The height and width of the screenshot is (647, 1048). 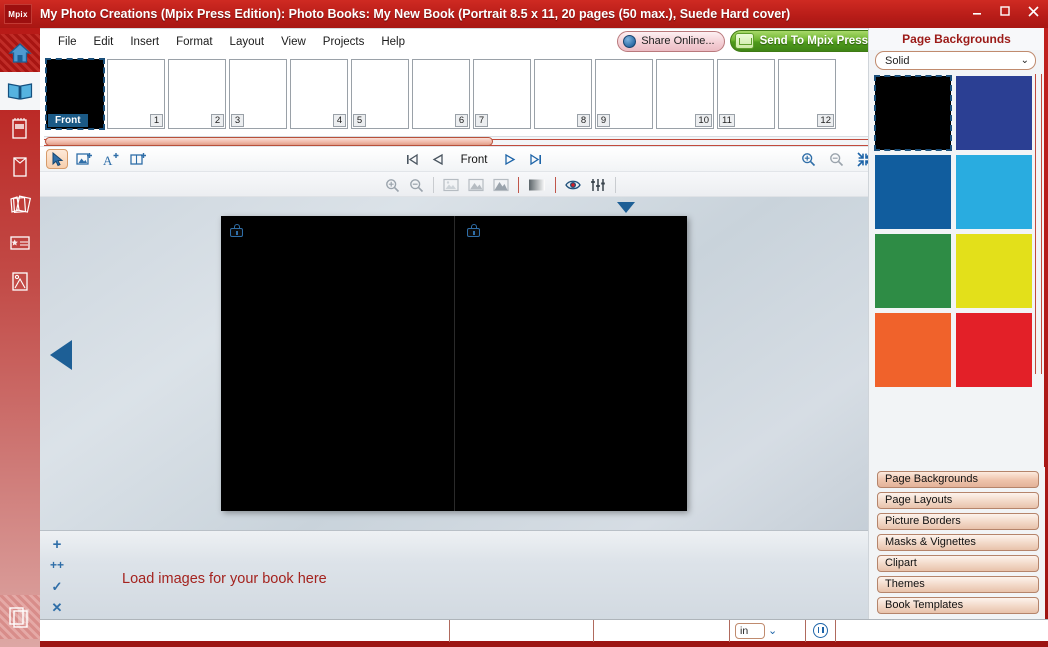 What do you see at coordinates (573, 185) in the screenshot?
I see `red-eye-button` at bounding box center [573, 185].